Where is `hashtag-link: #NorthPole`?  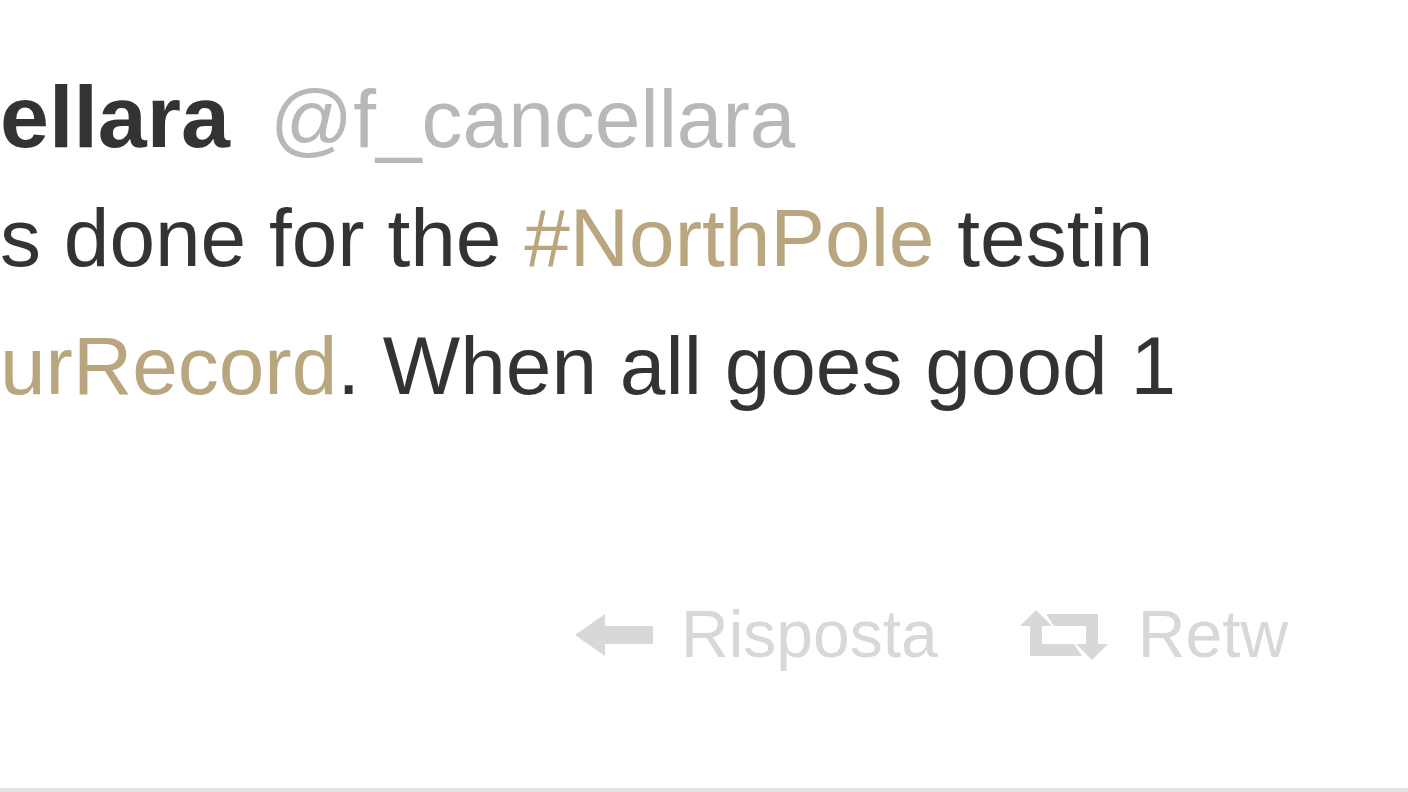
hashtag-link: #NorthPole is located at coordinates (729, 237).